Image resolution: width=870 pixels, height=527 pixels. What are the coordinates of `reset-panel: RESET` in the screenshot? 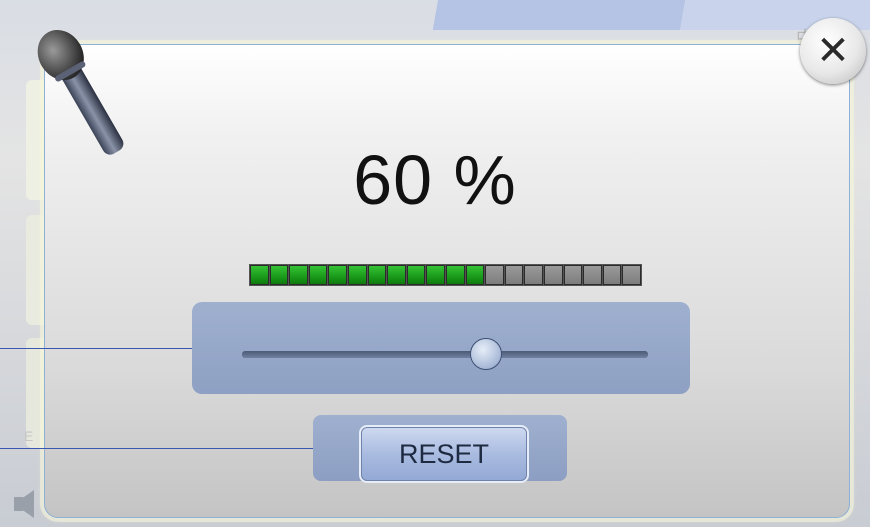 It's located at (440, 449).